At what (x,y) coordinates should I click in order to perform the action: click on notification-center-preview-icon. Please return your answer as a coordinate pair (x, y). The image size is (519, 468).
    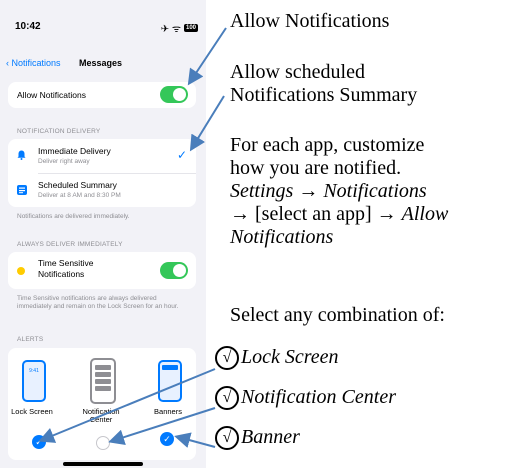
    Looking at the image, I should click on (103, 381).